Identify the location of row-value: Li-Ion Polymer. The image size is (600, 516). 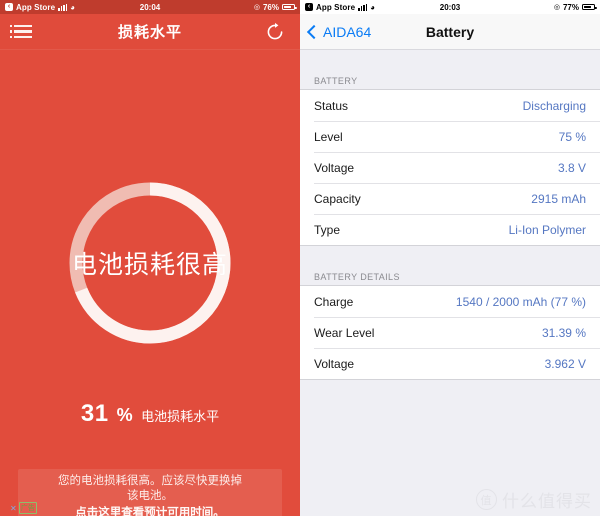
(547, 229).